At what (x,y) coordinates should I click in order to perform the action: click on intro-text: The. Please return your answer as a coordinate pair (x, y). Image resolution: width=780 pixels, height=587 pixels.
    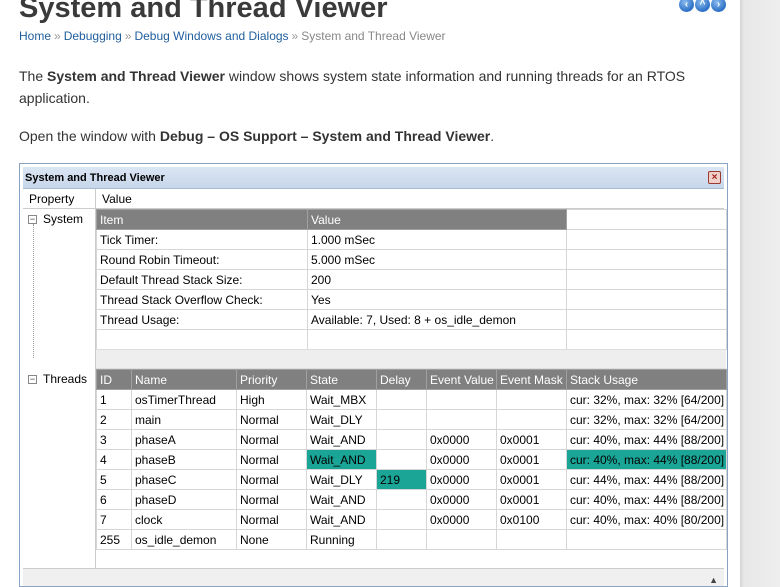
    Looking at the image, I should click on (33, 76).